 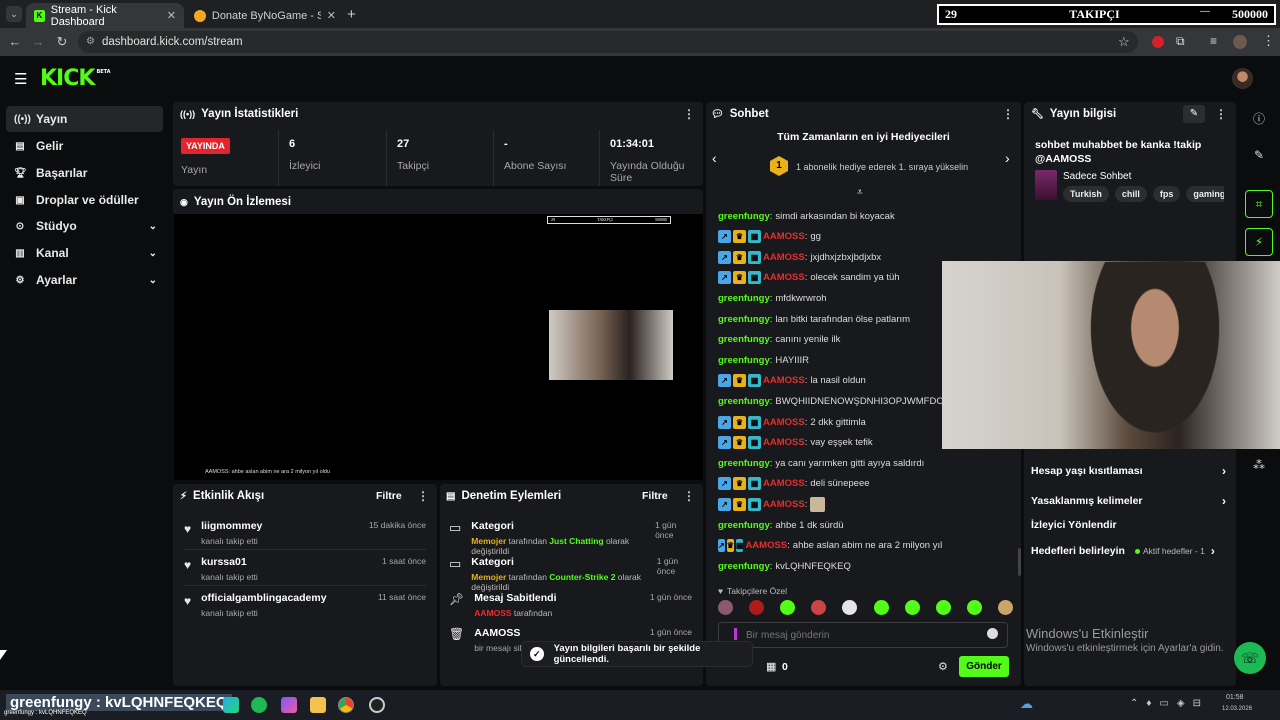 I want to click on lightning-icon: ⚡︎, so click(x=1259, y=242).